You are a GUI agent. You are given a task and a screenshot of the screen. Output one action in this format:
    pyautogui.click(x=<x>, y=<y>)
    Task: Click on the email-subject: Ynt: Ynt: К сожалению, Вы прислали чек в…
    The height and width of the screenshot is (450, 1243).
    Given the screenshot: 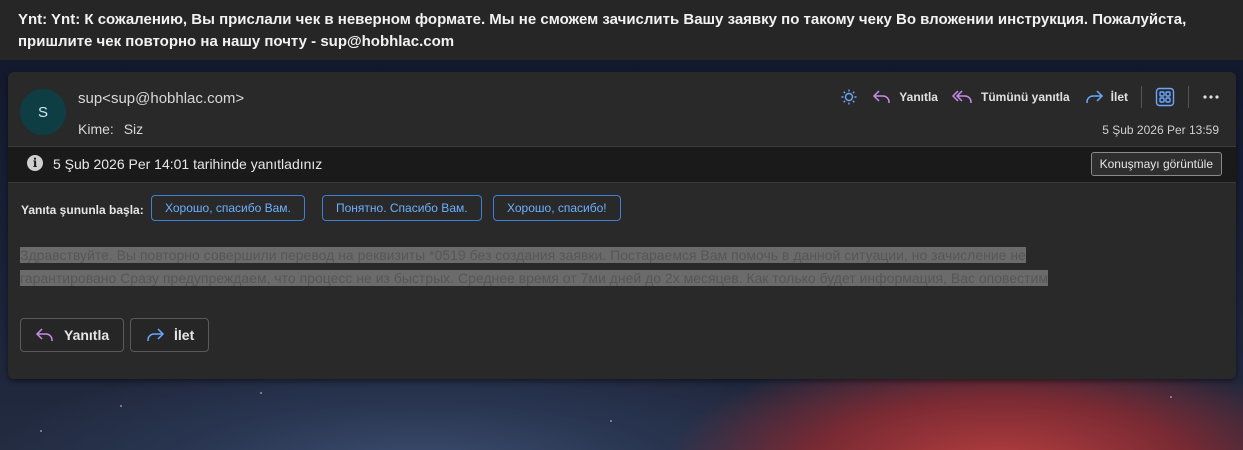 What is the action you would take?
    pyautogui.click(x=621, y=30)
    